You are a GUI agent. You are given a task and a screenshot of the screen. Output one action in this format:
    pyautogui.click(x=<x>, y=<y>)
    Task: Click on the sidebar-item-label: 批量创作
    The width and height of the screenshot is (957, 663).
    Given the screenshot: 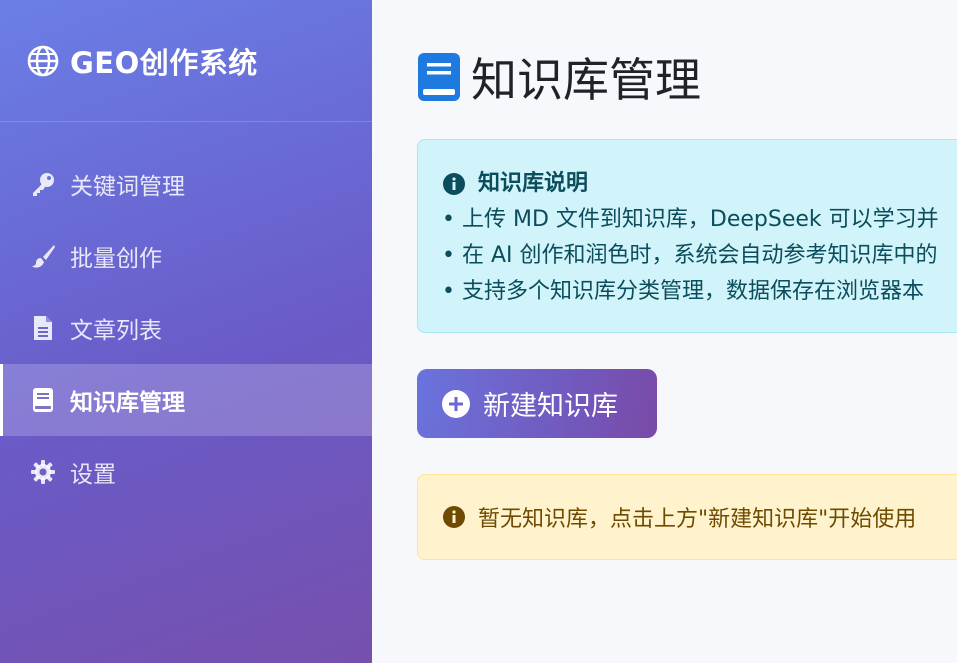 What is the action you would take?
    pyautogui.click(x=116, y=259)
    